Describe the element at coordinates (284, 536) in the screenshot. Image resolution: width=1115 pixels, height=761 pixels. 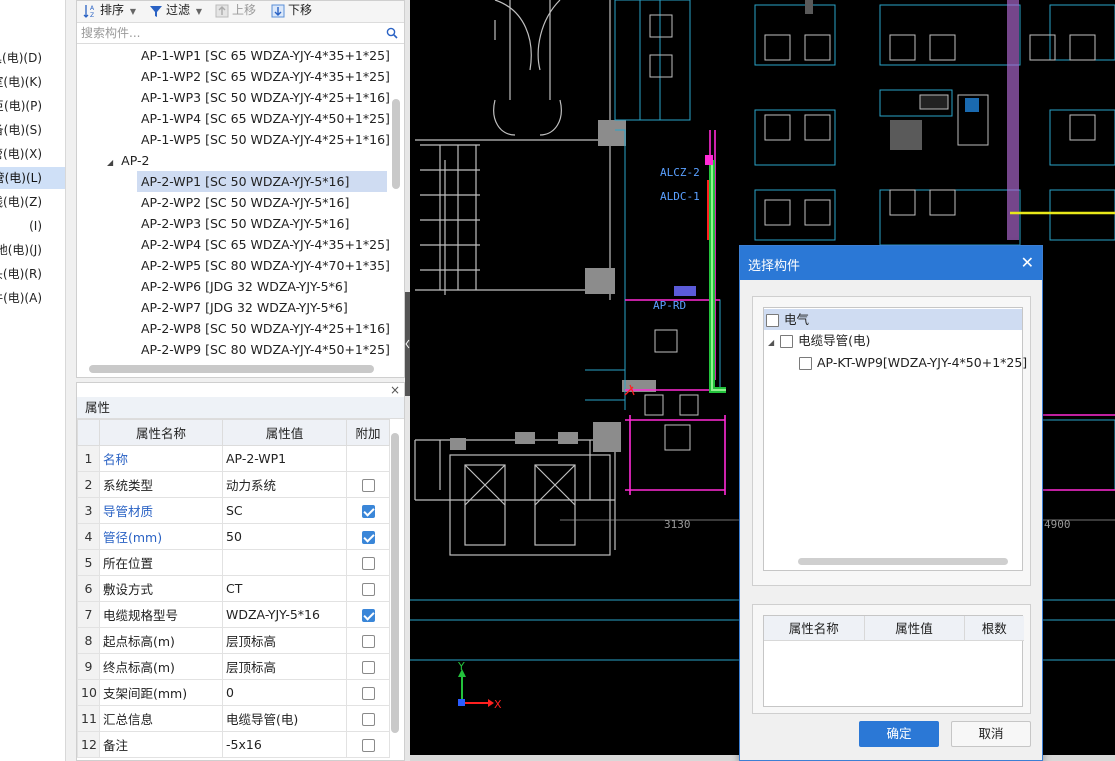
I see `property-value: 50` at that location.